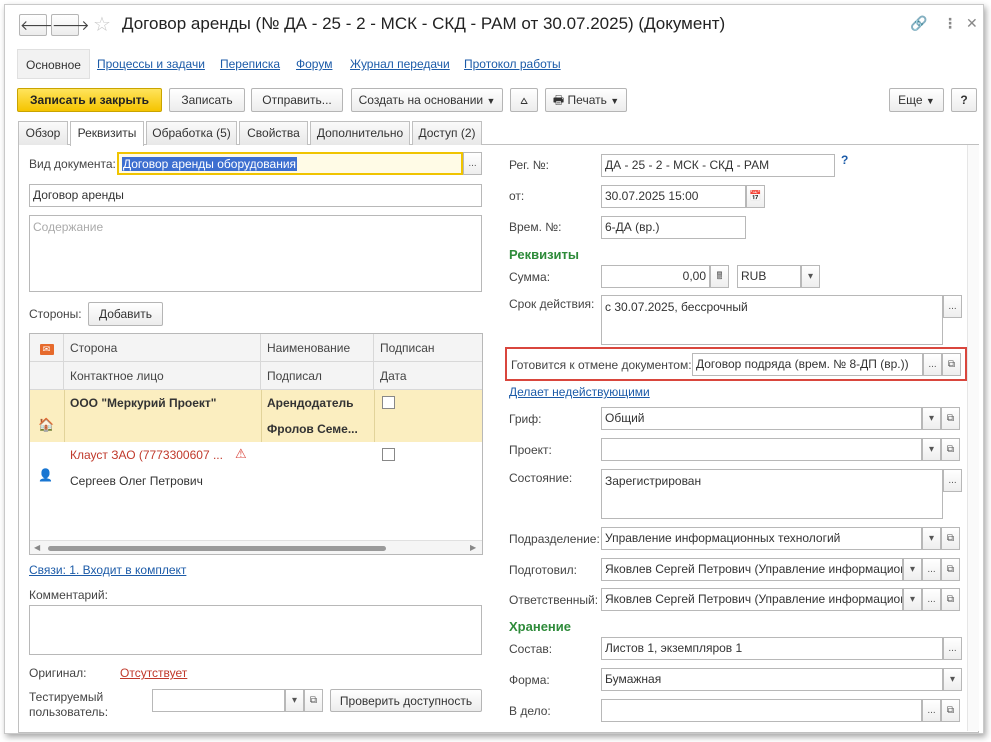  Describe the element at coordinates (250, 64) in the screenshot. I see `section-correspondence: Переписка` at that location.